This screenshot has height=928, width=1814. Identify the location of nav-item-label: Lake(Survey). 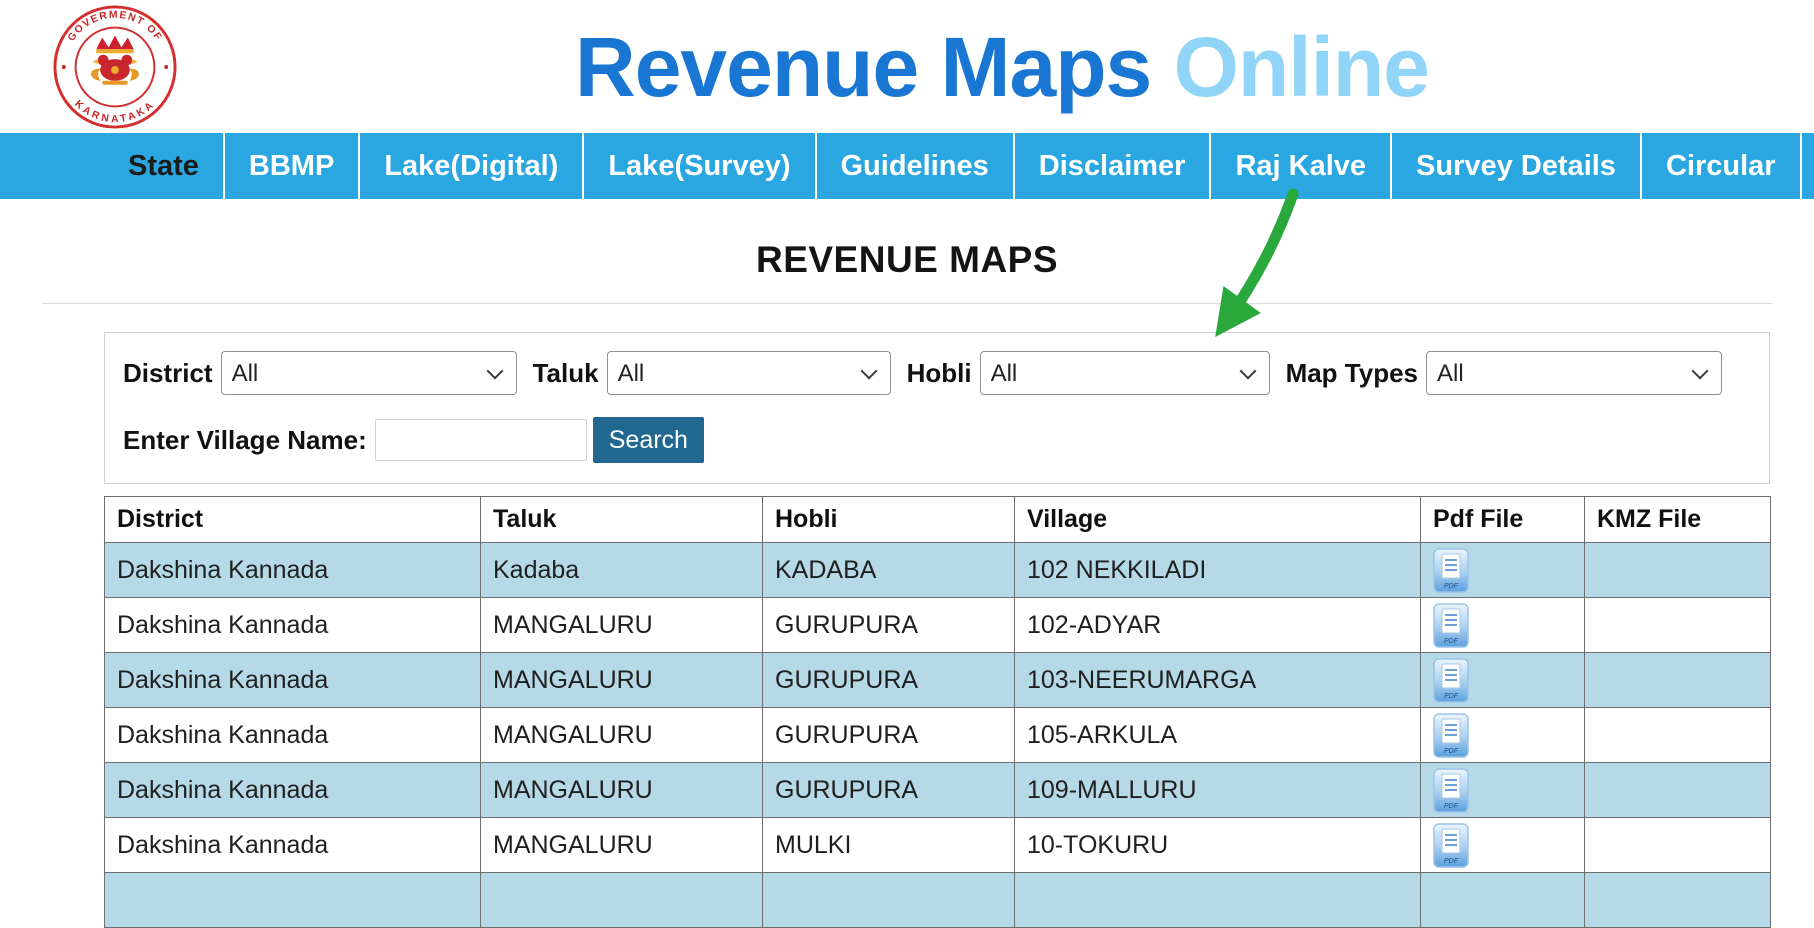
(699, 165).